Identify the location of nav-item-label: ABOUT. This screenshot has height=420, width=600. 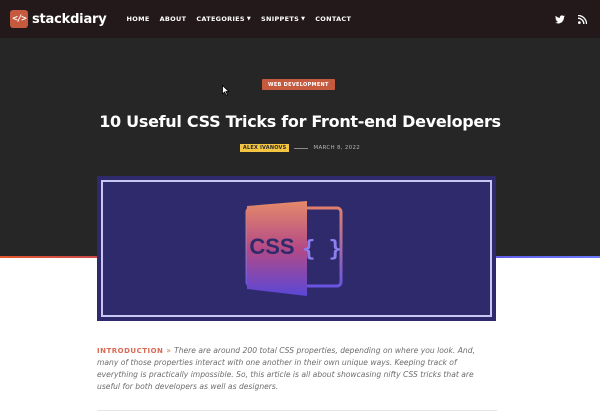
(173, 19).